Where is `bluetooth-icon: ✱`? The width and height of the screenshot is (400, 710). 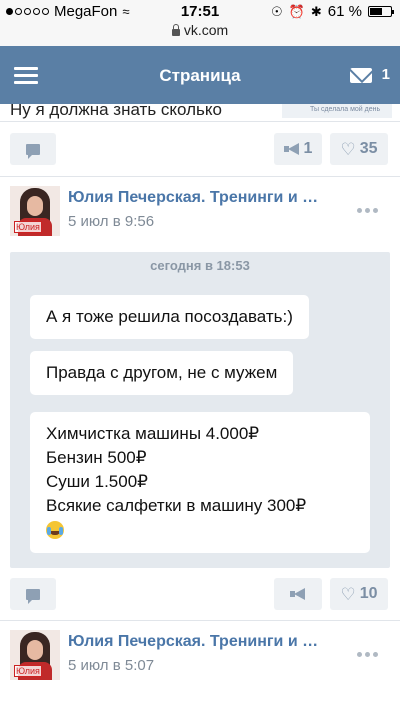
bluetooth-icon: ✱ is located at coordinates (316, 11).